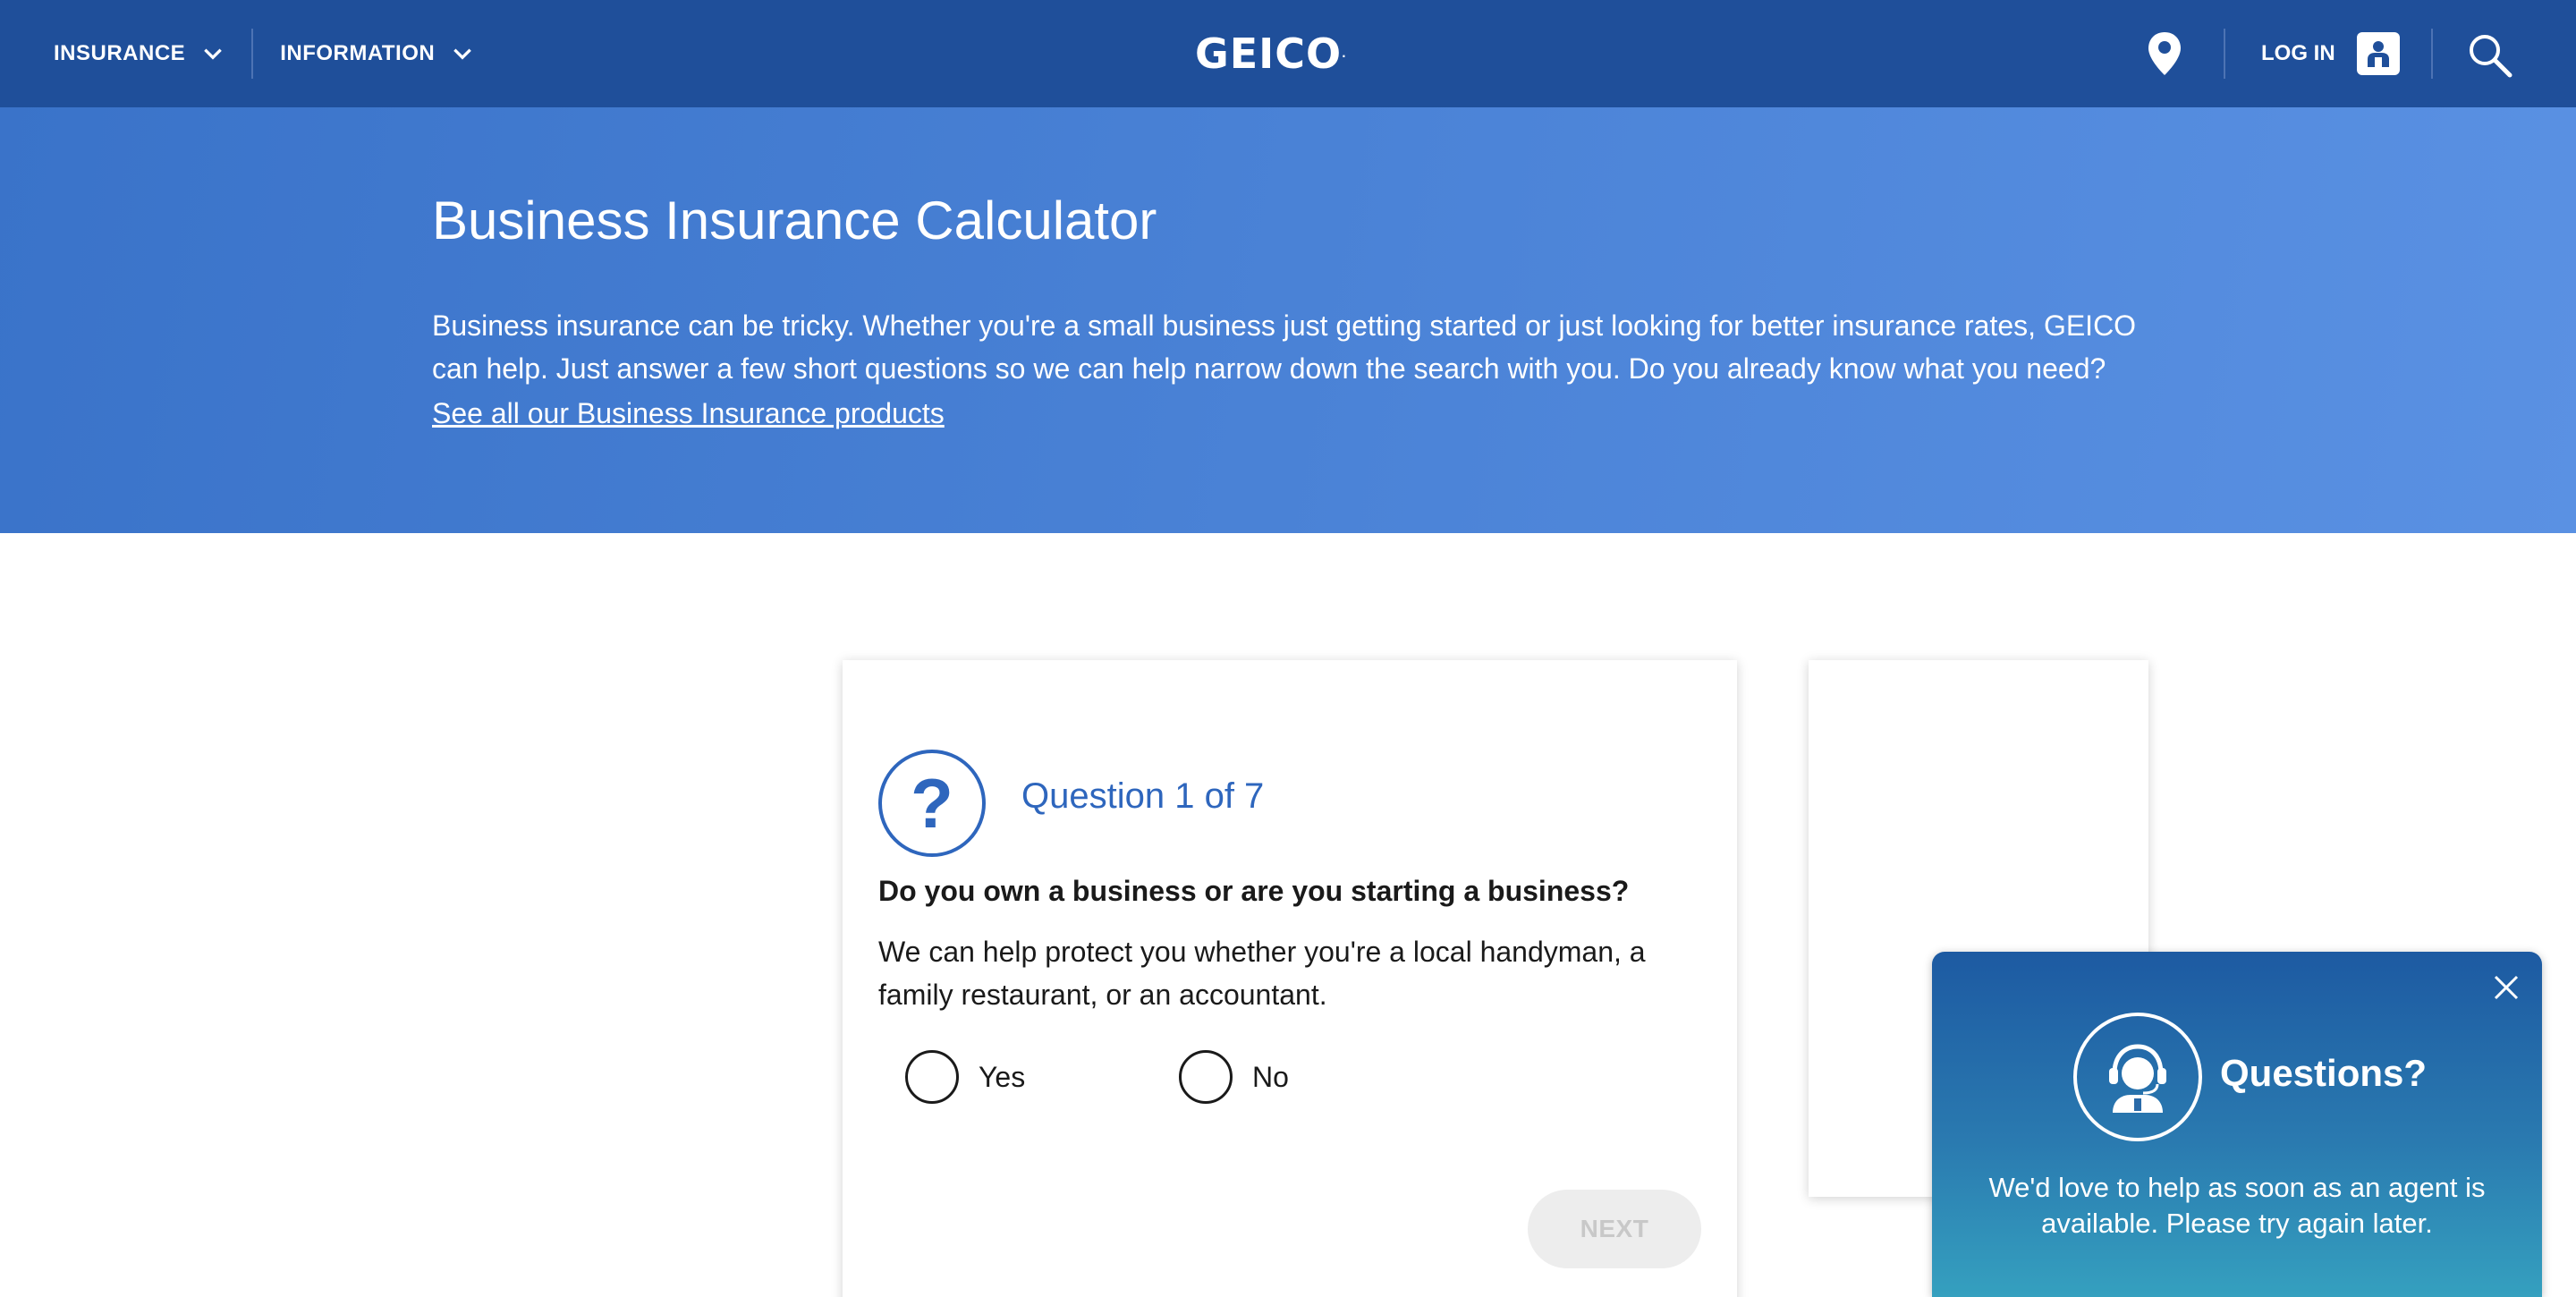  I want to click on geico-logo: GEICO., so click(1271, 53).